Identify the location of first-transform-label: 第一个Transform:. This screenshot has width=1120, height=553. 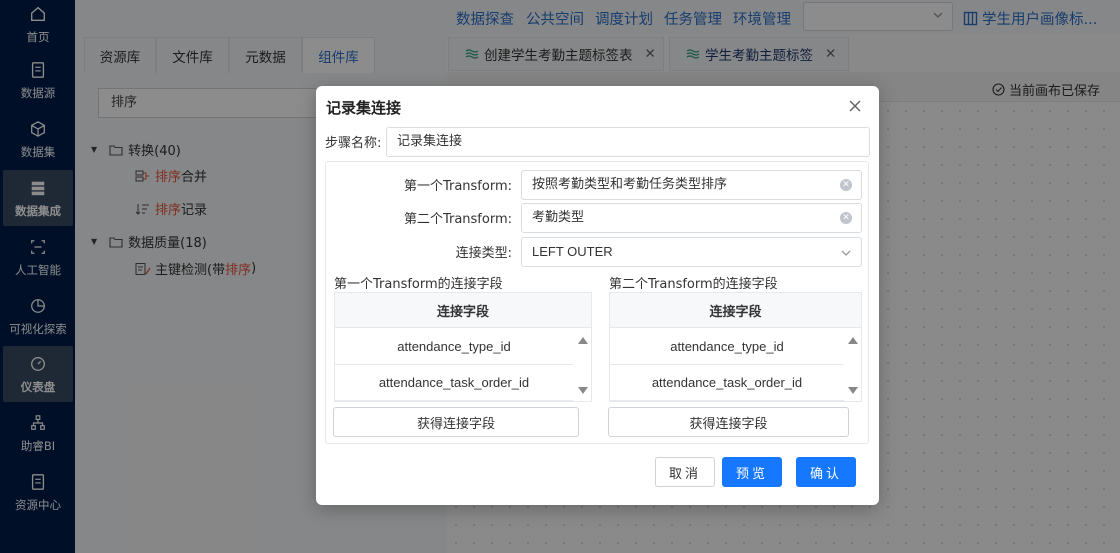
(457, 186).